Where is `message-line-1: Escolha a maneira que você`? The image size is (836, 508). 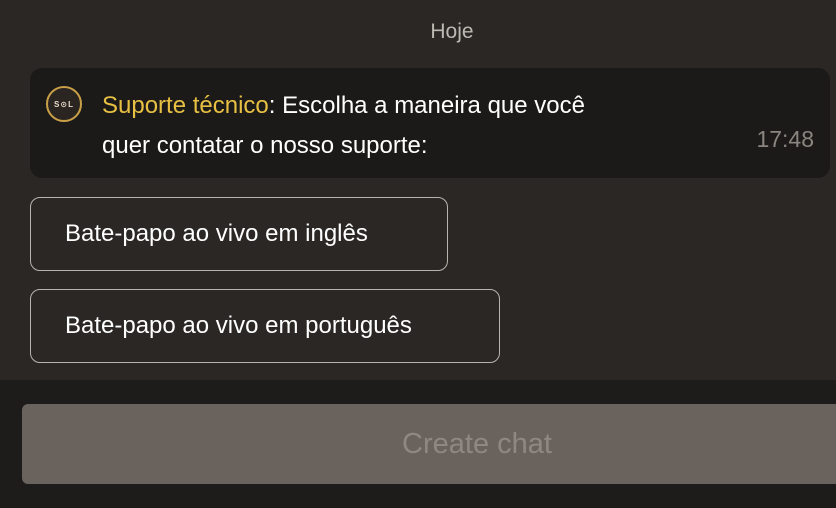
message-line-1: Escolha a maneira que você is located at coordinates (433, 105).